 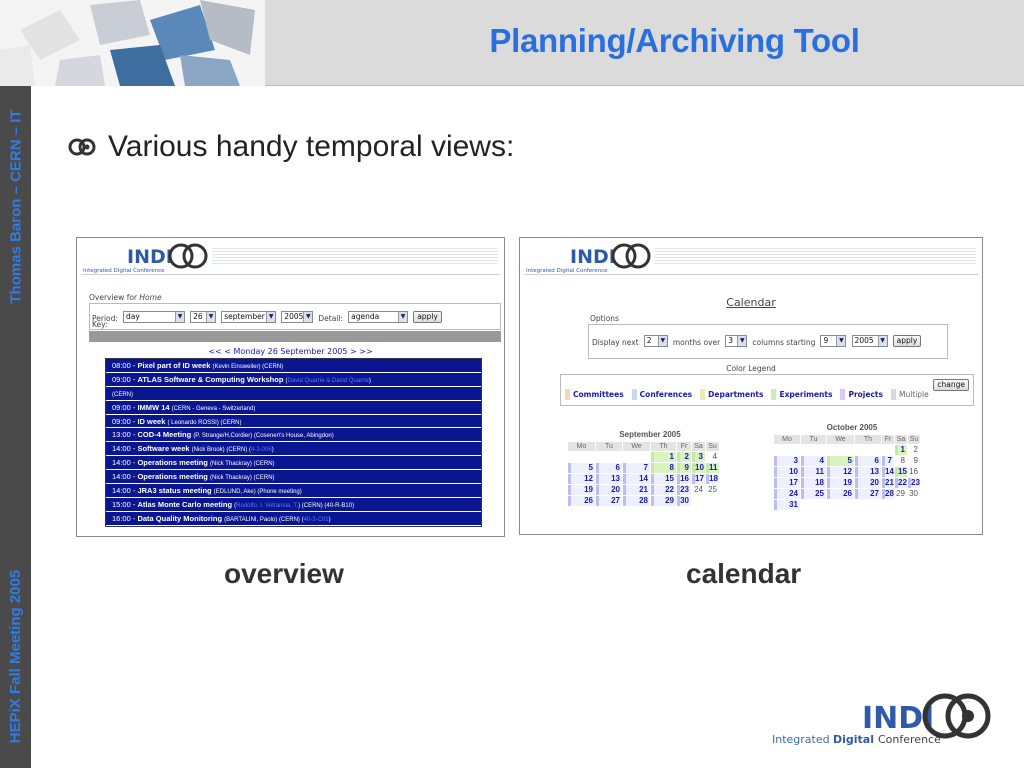 I want to click on start-year-select: 2005 ▼, so click(x=869, y=340).